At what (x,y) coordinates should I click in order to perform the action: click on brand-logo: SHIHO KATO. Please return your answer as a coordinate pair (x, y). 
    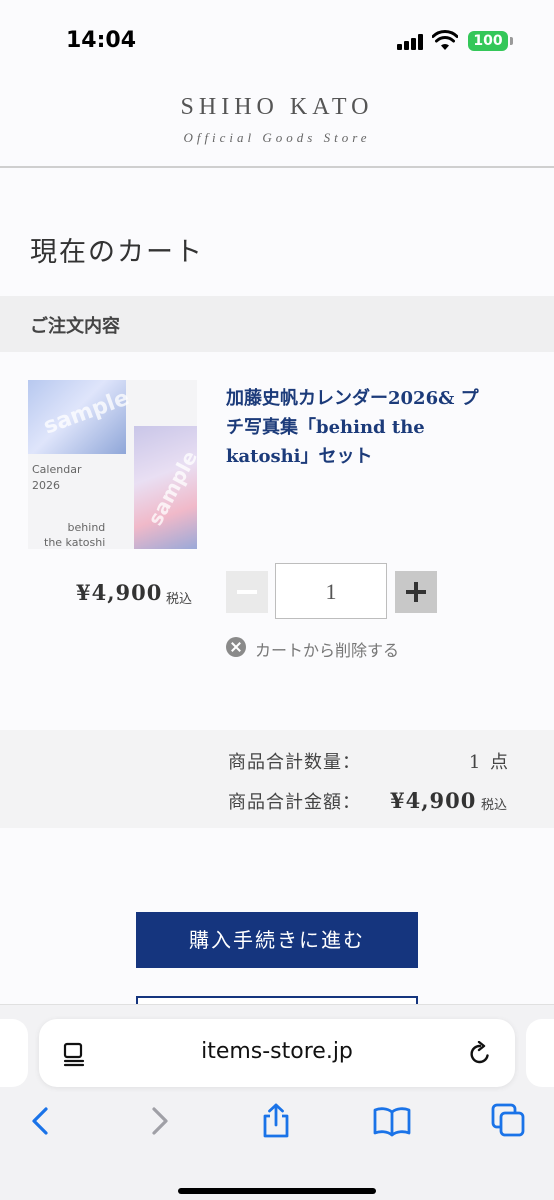
    Looking at the image, I should click on (277, 107).